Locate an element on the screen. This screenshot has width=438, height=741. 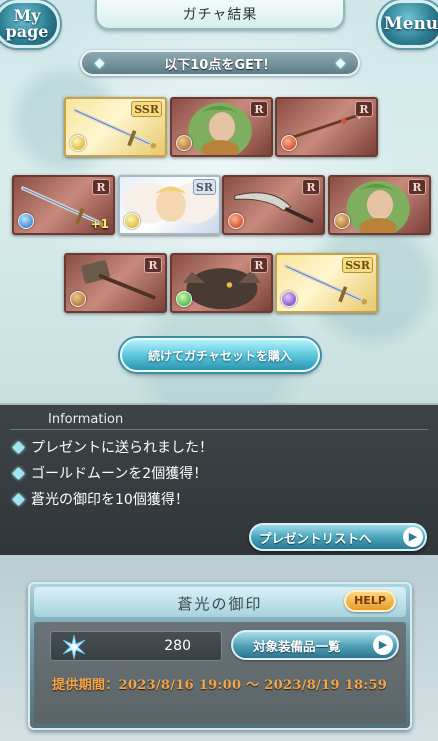
get-banner-text: 以下10点をGET！ is located at coordinates (220, 65).